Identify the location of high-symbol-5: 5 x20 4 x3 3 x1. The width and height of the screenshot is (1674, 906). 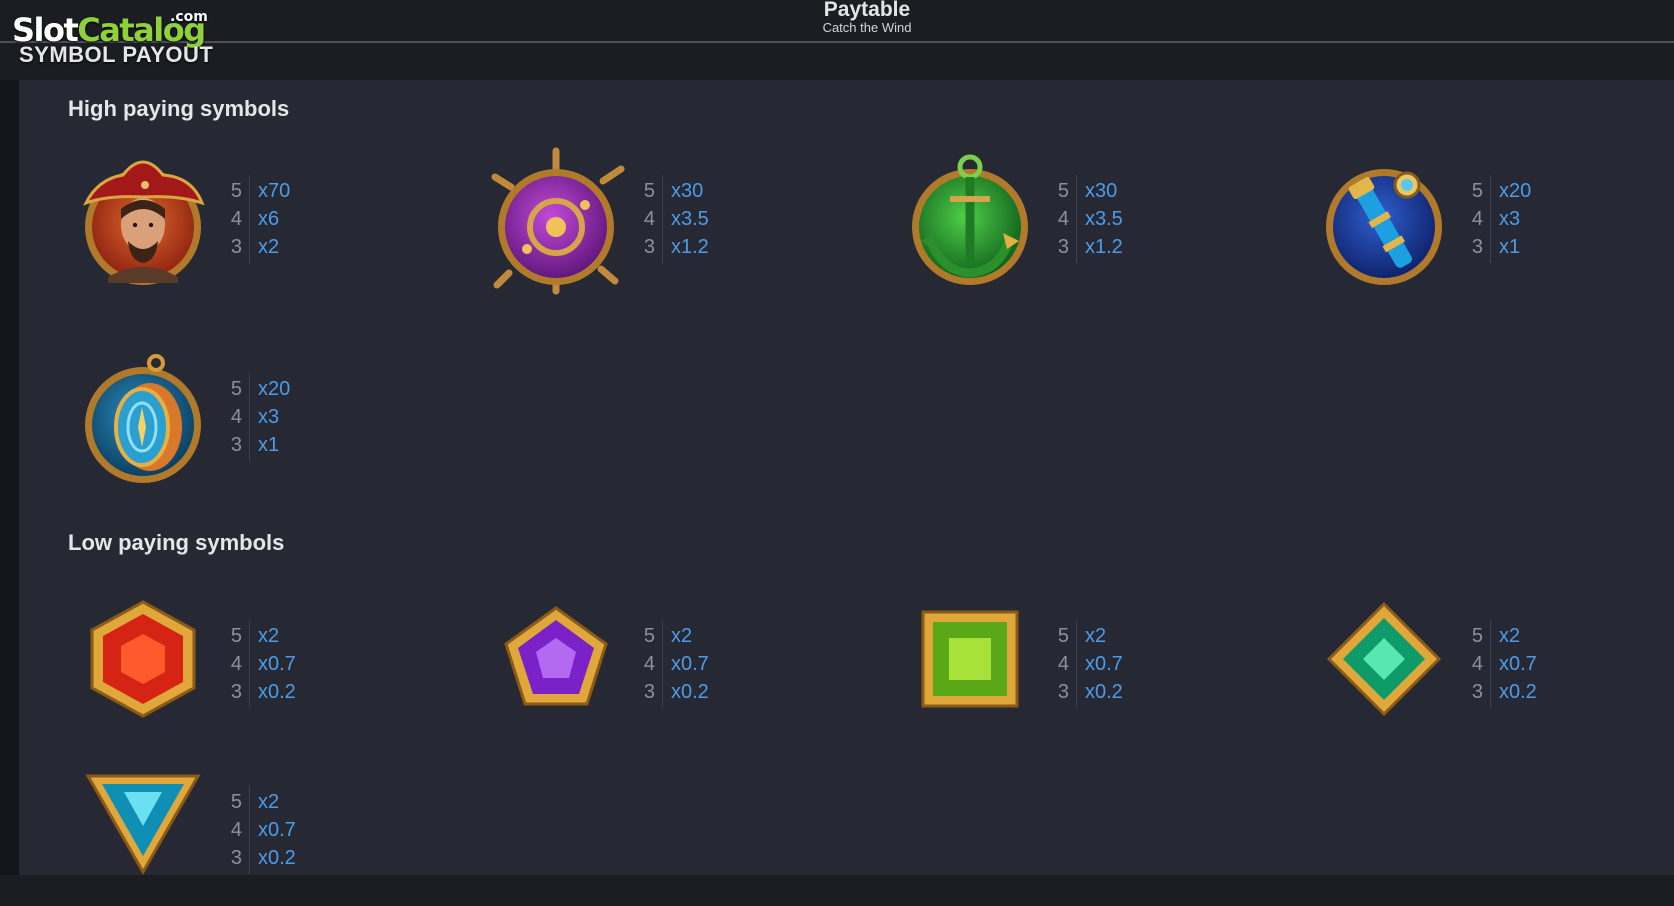
(268, 418).